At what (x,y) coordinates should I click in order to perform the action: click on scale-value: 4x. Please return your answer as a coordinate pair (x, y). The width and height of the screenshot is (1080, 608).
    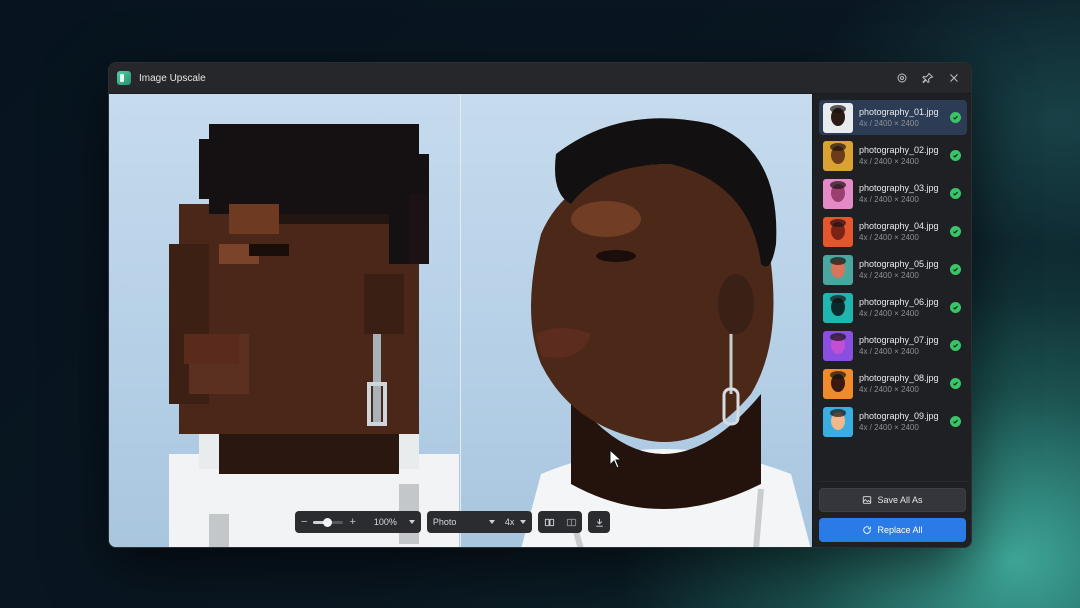
    Looking at the image, I should click on (509, 522).